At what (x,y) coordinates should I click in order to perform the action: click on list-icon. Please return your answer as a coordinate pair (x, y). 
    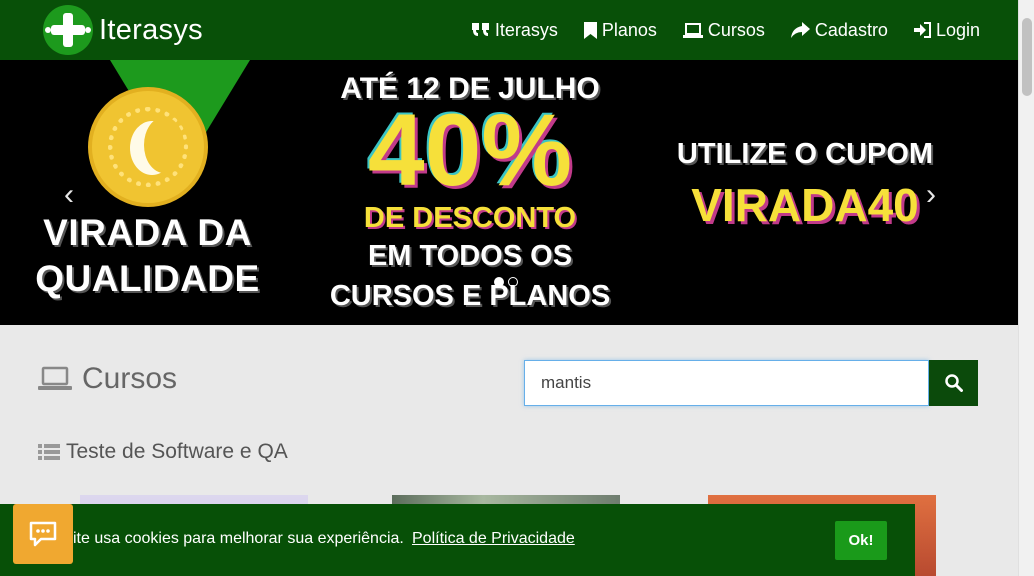
    Looking at the image, I should click on (49, 452).